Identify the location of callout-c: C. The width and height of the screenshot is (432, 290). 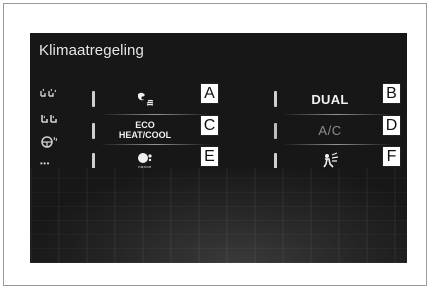
(209, 125).